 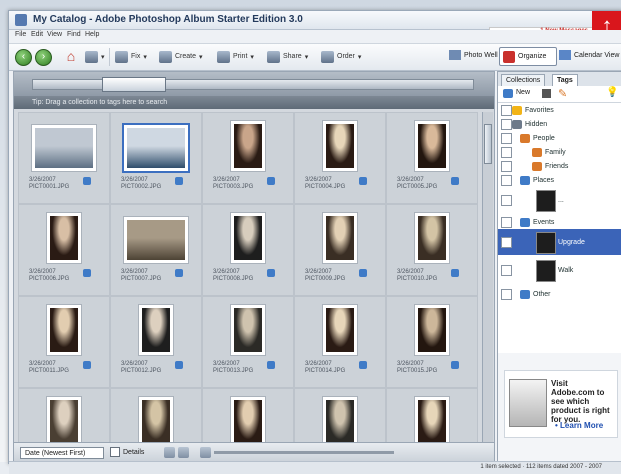 I want to click on tab-tags: Tags, so click(x=565, y=80).